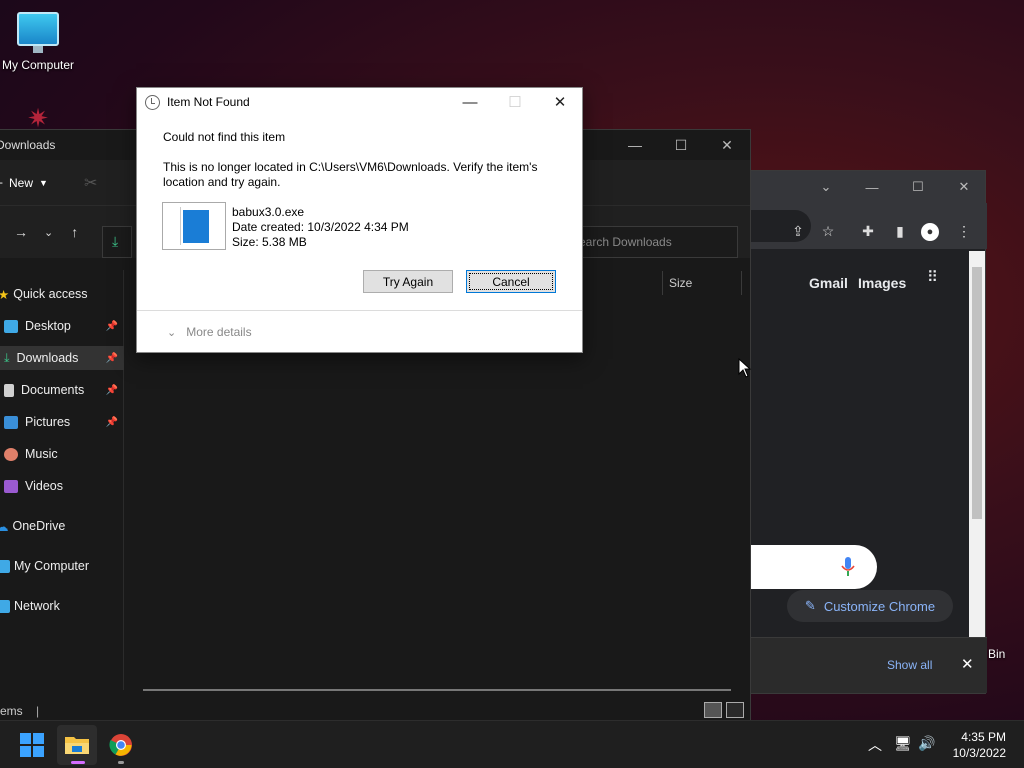 The height and width of the screenshot is (768, 1024). What do you see at coordinates (964, 232) in the screenshot?
I see `menu-icon: ⋮` at bounding box center [964, 232].